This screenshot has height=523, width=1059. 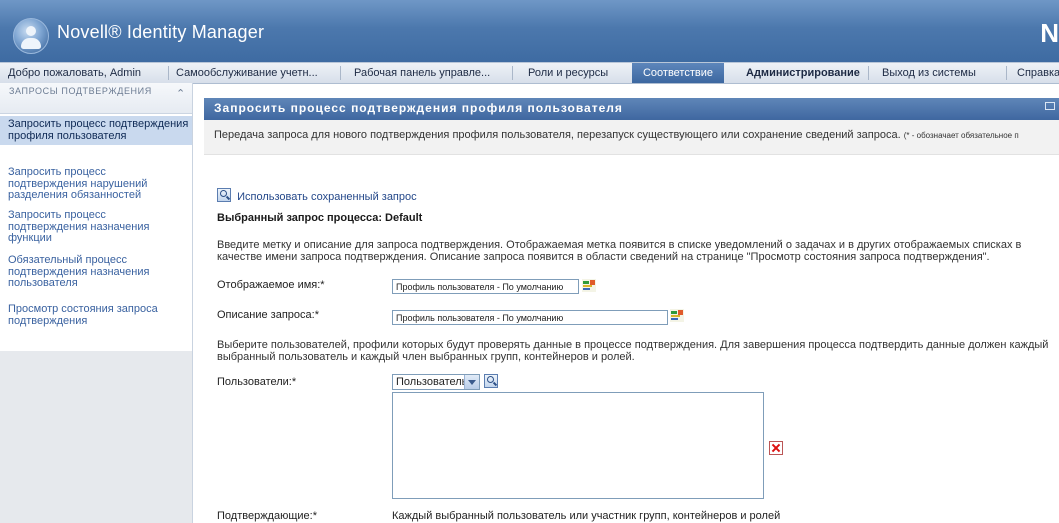 What do you see at coordinates (568, 73) in the screenshot?
I see `nav-roles-resources: Роли и ресурсы` at bounding box center [568, 73].